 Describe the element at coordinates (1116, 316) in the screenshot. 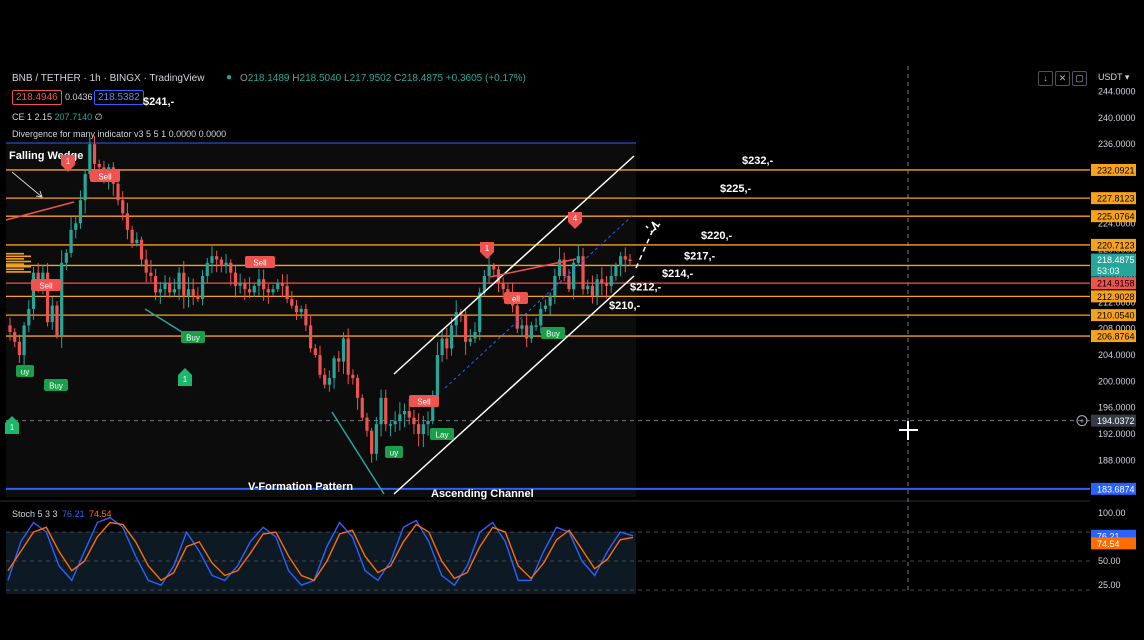

I see `level-price-tag-text: 210.0540` at that location.